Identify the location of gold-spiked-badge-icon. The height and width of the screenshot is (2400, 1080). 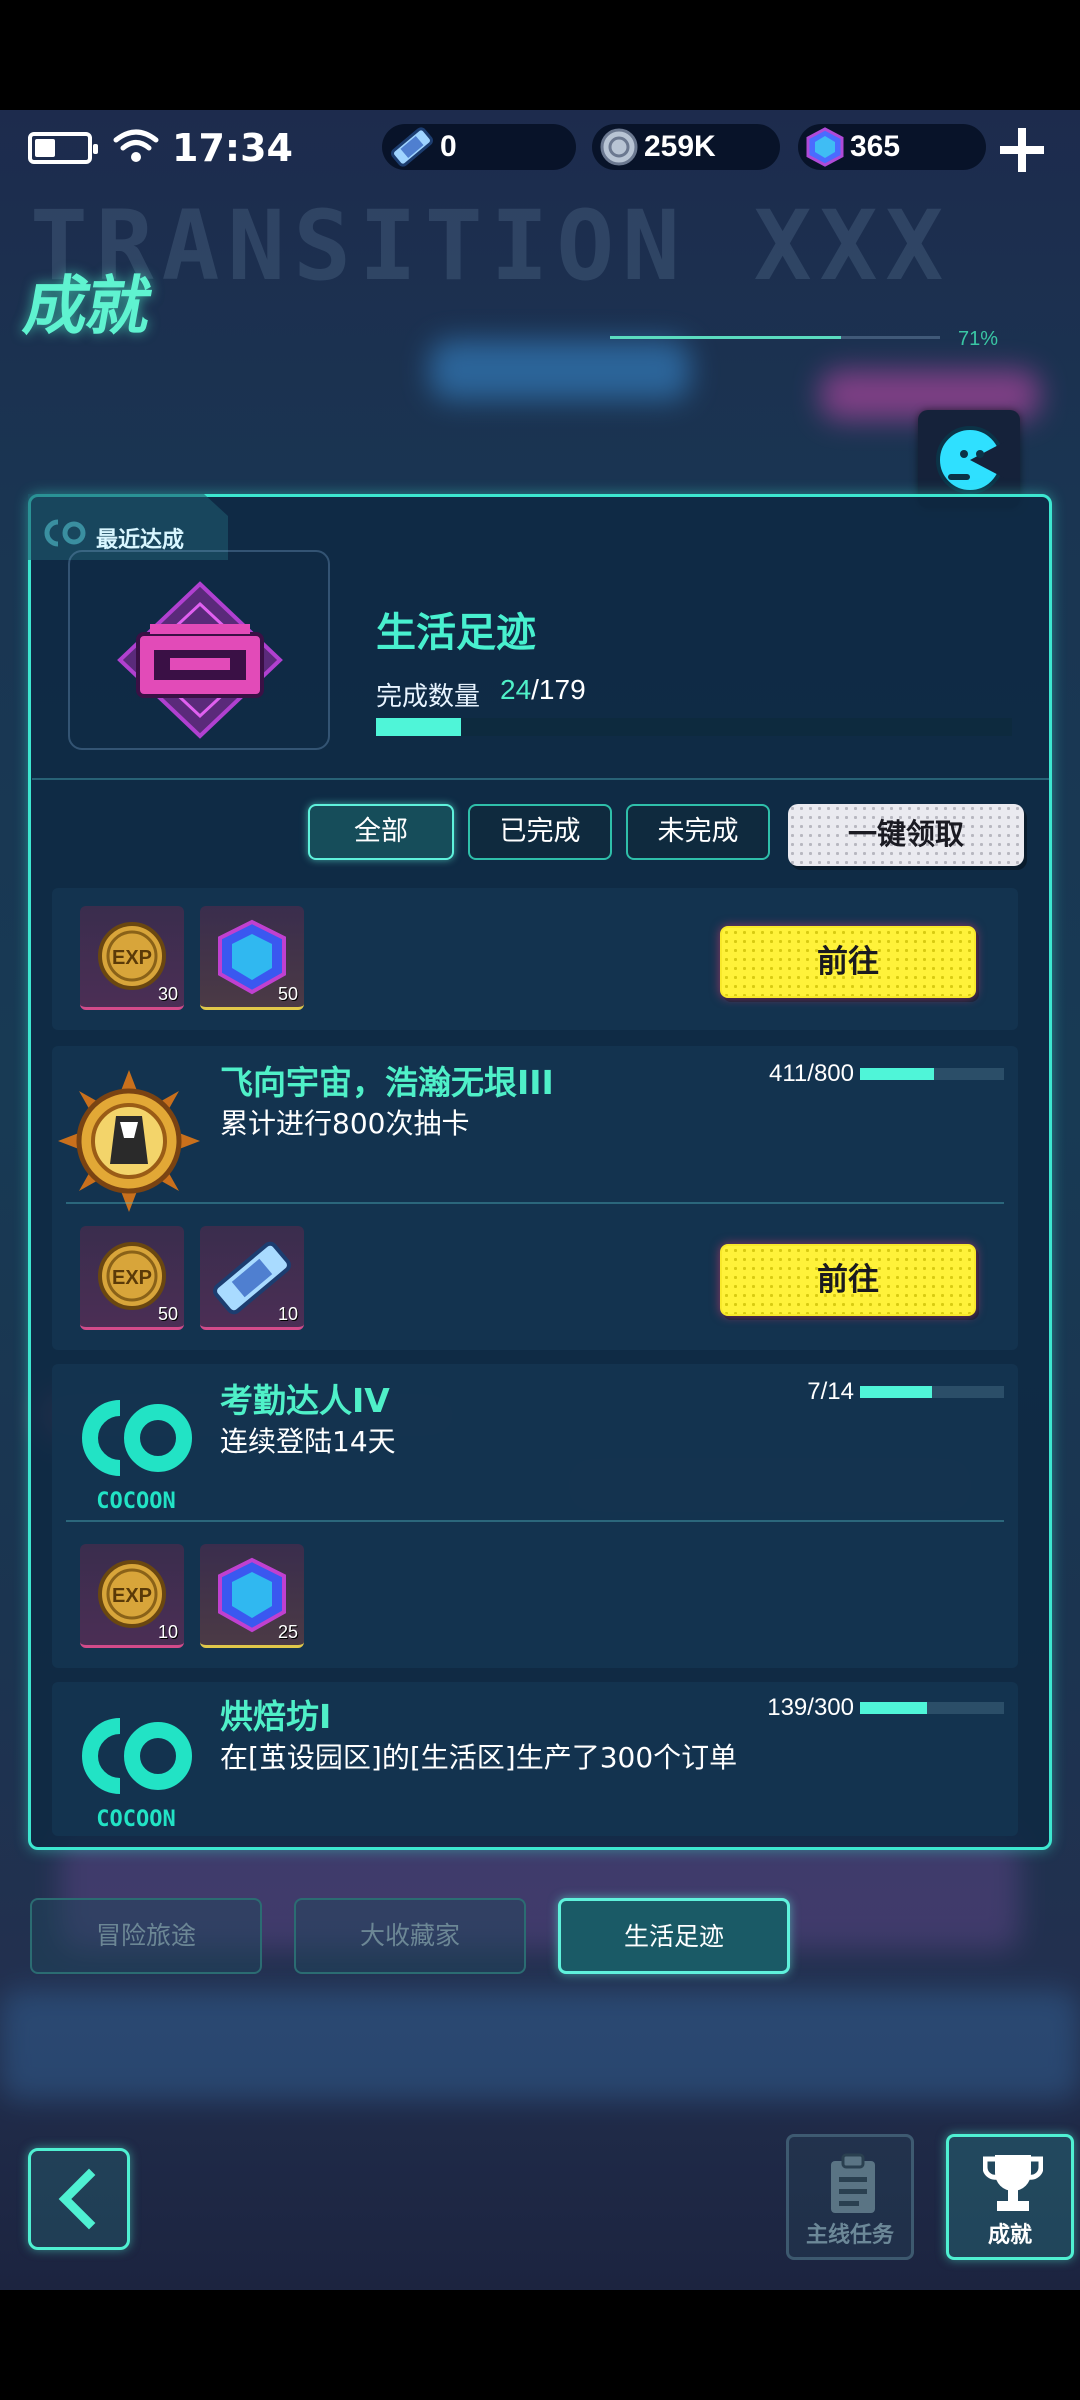
(129, 1141).